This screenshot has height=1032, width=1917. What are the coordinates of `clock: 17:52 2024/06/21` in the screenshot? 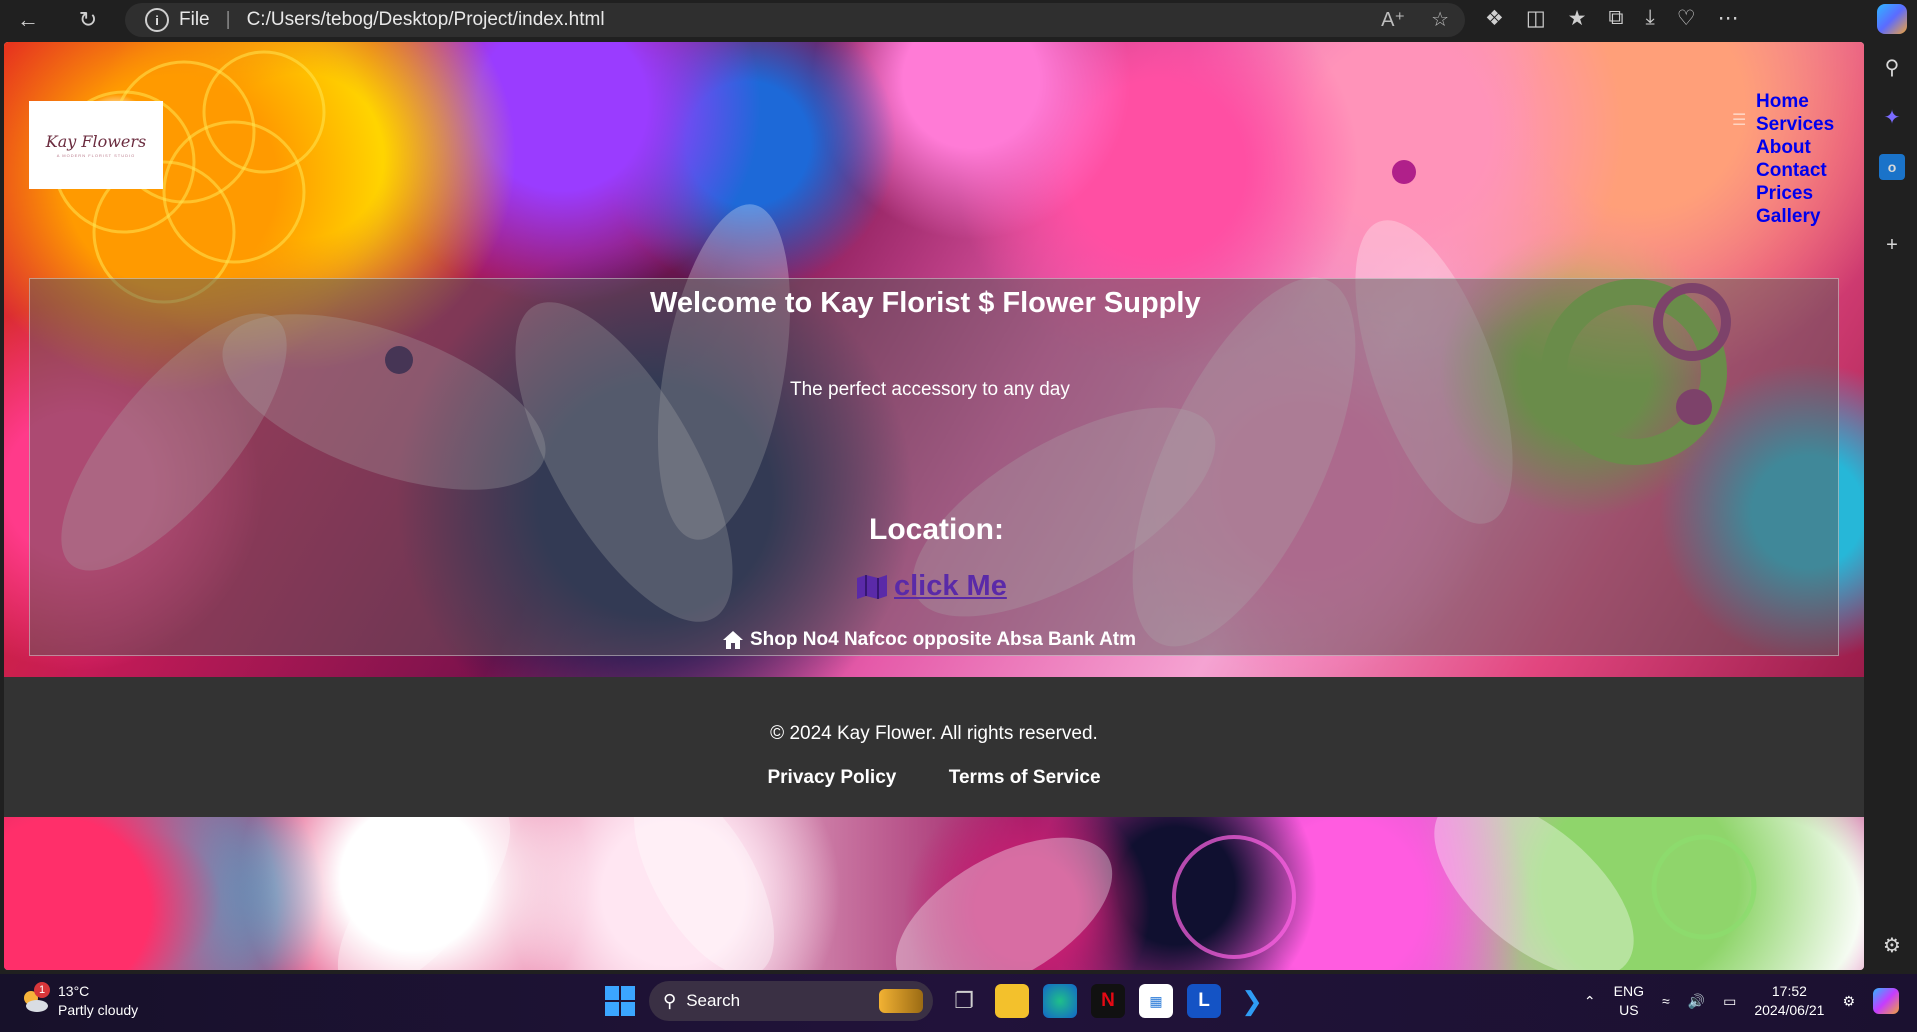 It's located at (1789, 1001).